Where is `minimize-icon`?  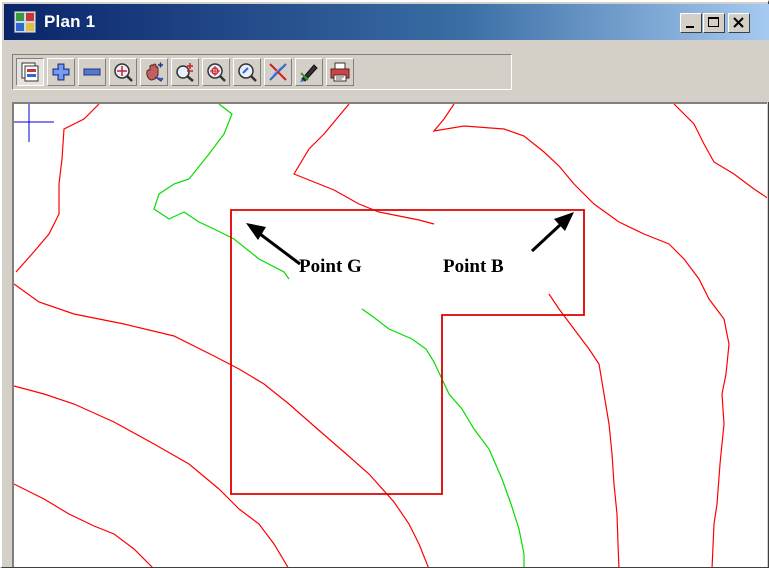
minimize-icon is located at coordinates (690, 27).